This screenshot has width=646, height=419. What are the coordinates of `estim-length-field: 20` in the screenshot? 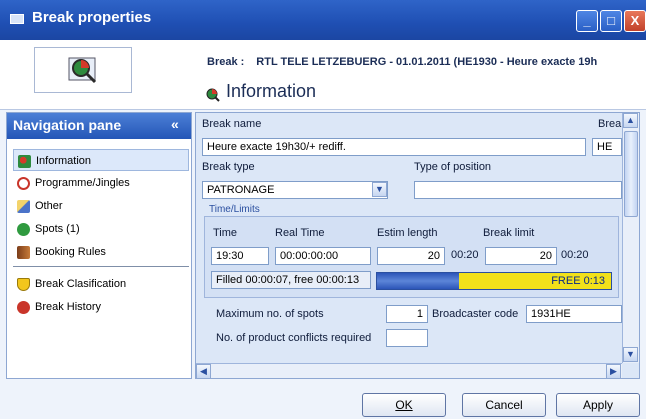 It's located at (411, 256).